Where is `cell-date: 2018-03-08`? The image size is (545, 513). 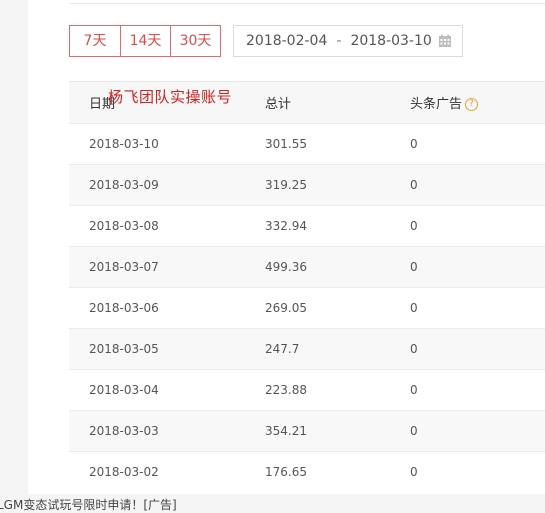
cell-date: 2018-03-08 is located at coordinates (124, 226).